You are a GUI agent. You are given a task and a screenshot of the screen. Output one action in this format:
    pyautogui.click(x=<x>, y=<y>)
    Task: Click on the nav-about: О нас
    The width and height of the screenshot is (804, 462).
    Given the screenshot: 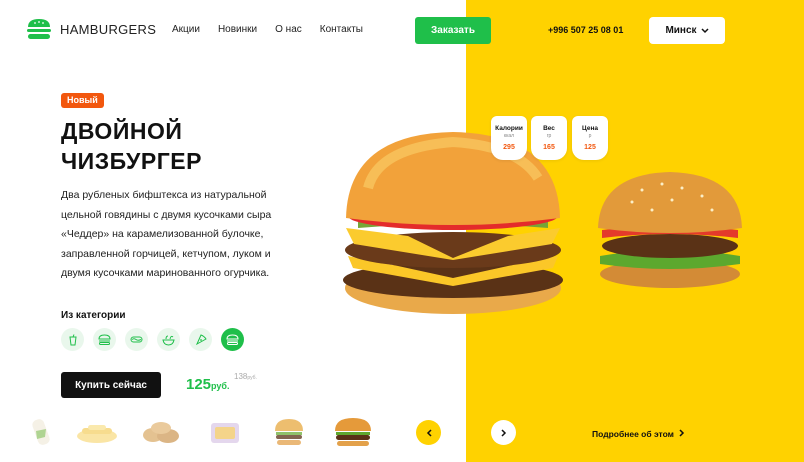 What is the action you would take?
    pyautogui.click(x=288, y=29)
    